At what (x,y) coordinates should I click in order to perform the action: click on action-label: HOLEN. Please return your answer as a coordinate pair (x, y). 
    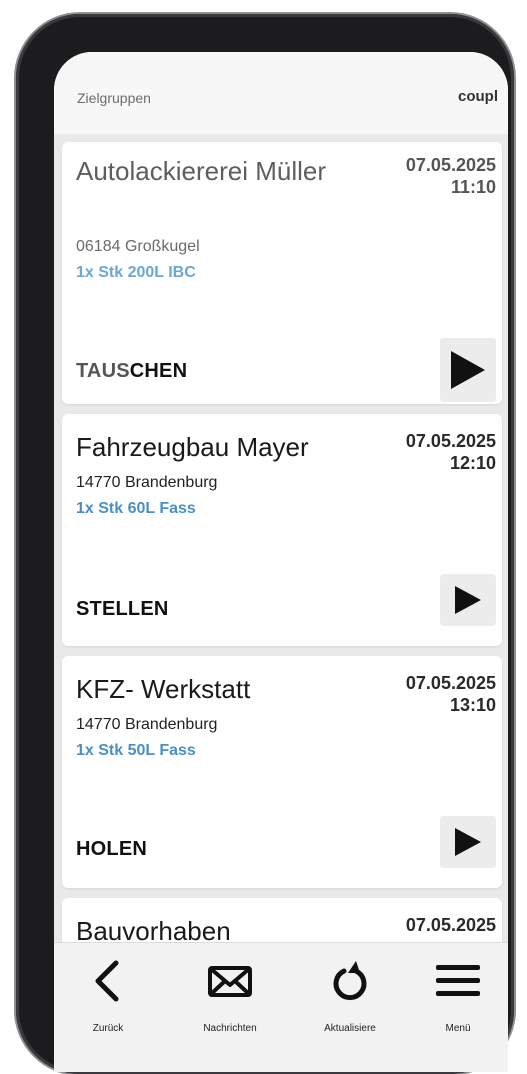
    Looking at the image, I should click on (111, 849).